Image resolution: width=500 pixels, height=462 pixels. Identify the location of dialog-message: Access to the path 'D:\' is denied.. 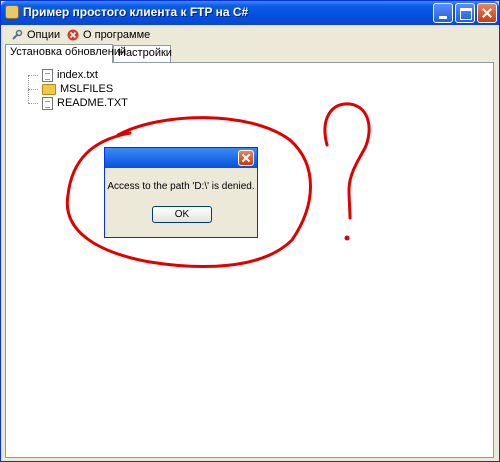
(181, 186).